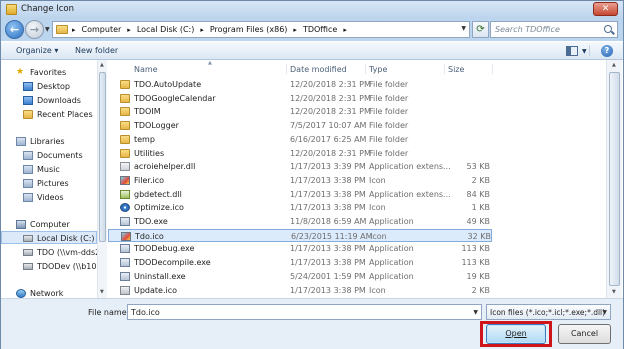  What do you see at coordinates (572, 51) in the screenshot?
I see `change-view-icon` at bounding box center [572, 51].